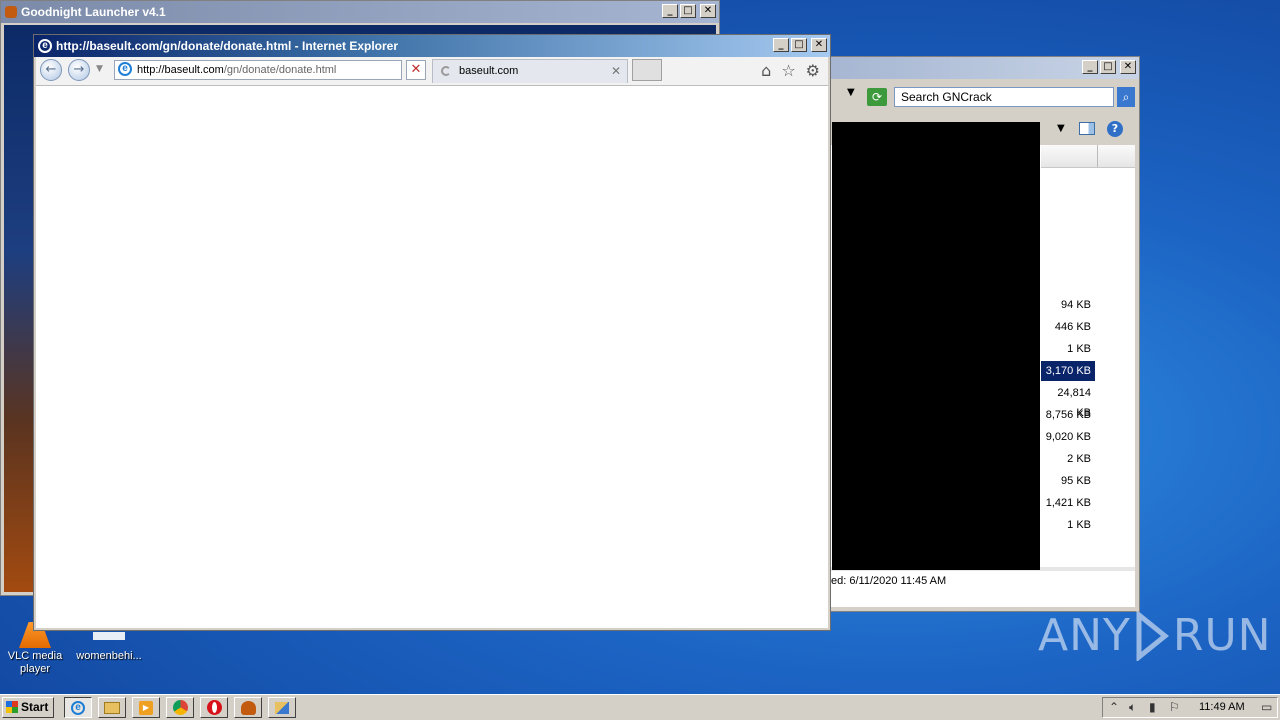  I want to click on document-icon, so click(109, 636).